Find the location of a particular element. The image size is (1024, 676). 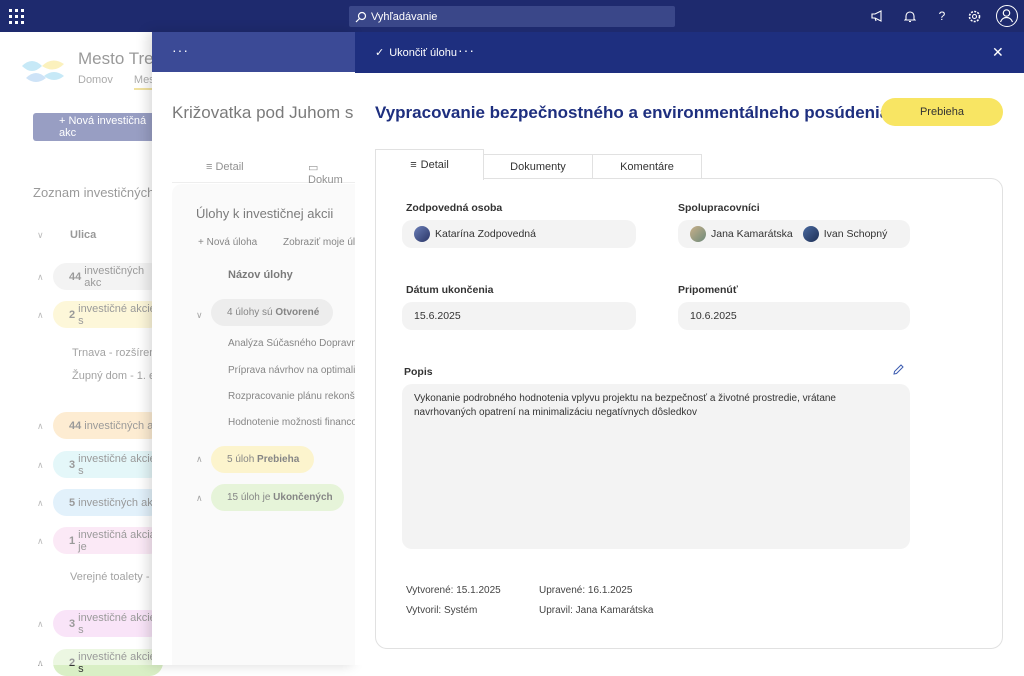

created-date: Vytvorené: 15.1.2025 is located at coordinates (453, 590).